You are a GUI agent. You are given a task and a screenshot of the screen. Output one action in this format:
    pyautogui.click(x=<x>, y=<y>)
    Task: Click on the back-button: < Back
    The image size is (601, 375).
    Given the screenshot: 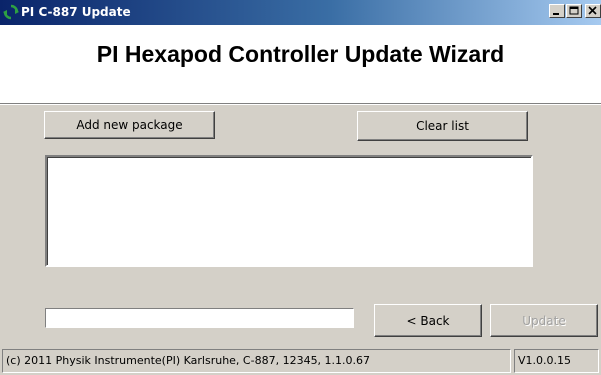 What is the action you would take?
    pyautogui.click(x=428, y=320)
    